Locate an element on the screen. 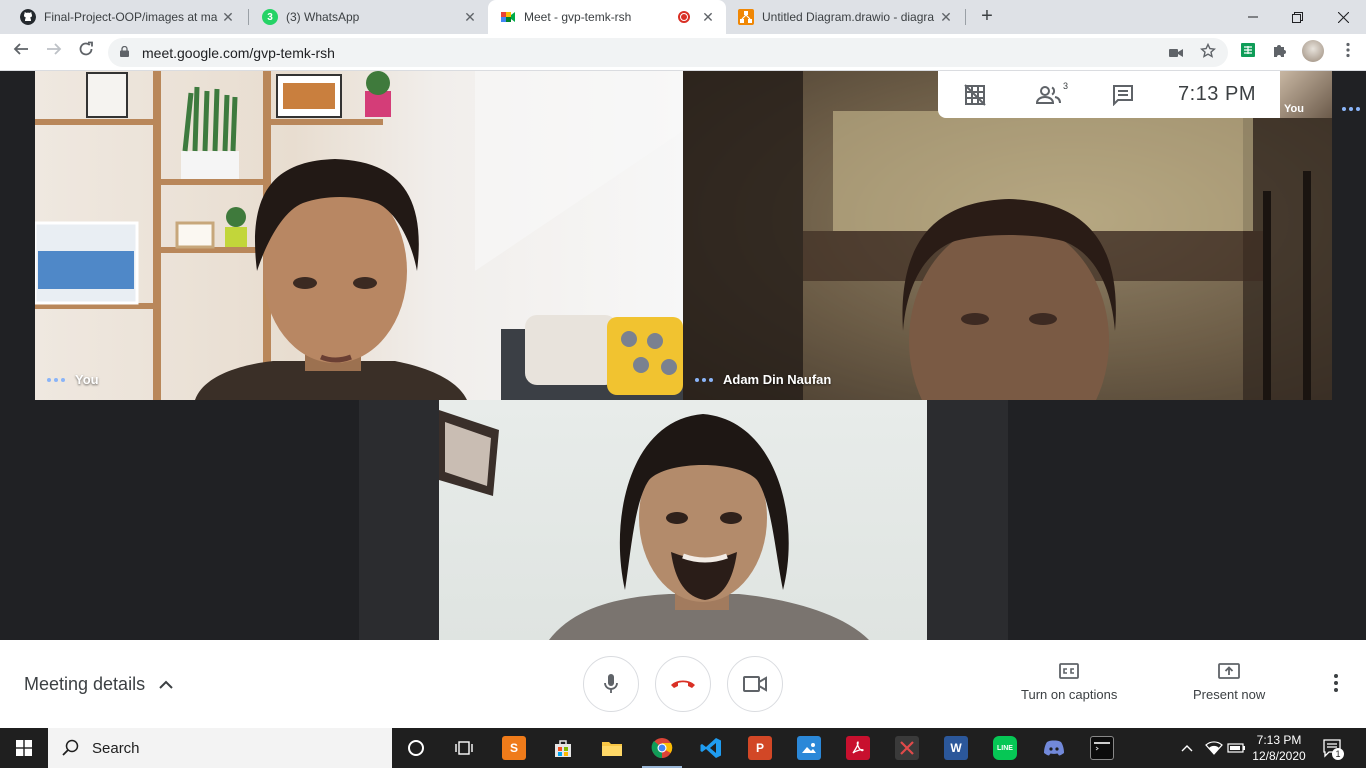 The height and width of the screenshot is (768, 1366). more-options-button is located at coordinates (1336, 684).